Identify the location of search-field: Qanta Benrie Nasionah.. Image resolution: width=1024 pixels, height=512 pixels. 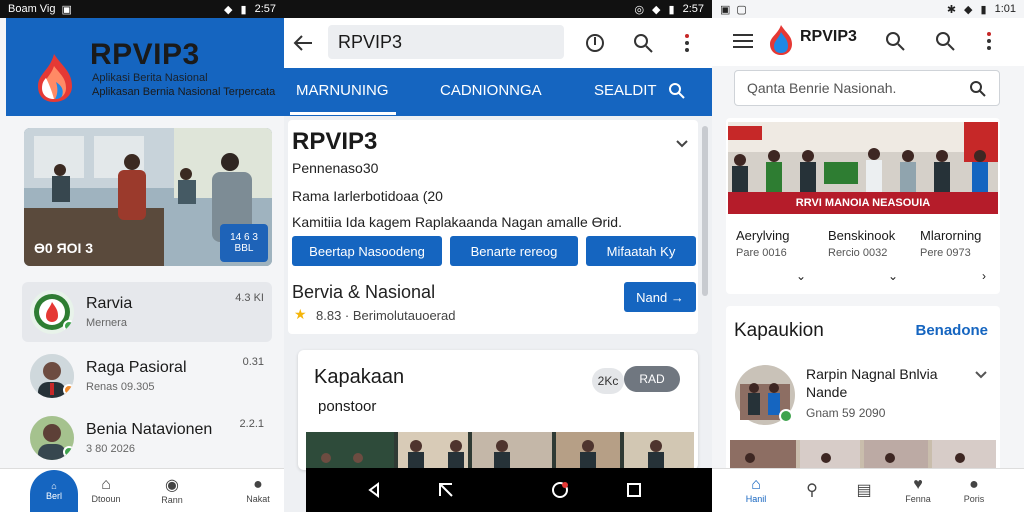
(867, 88).